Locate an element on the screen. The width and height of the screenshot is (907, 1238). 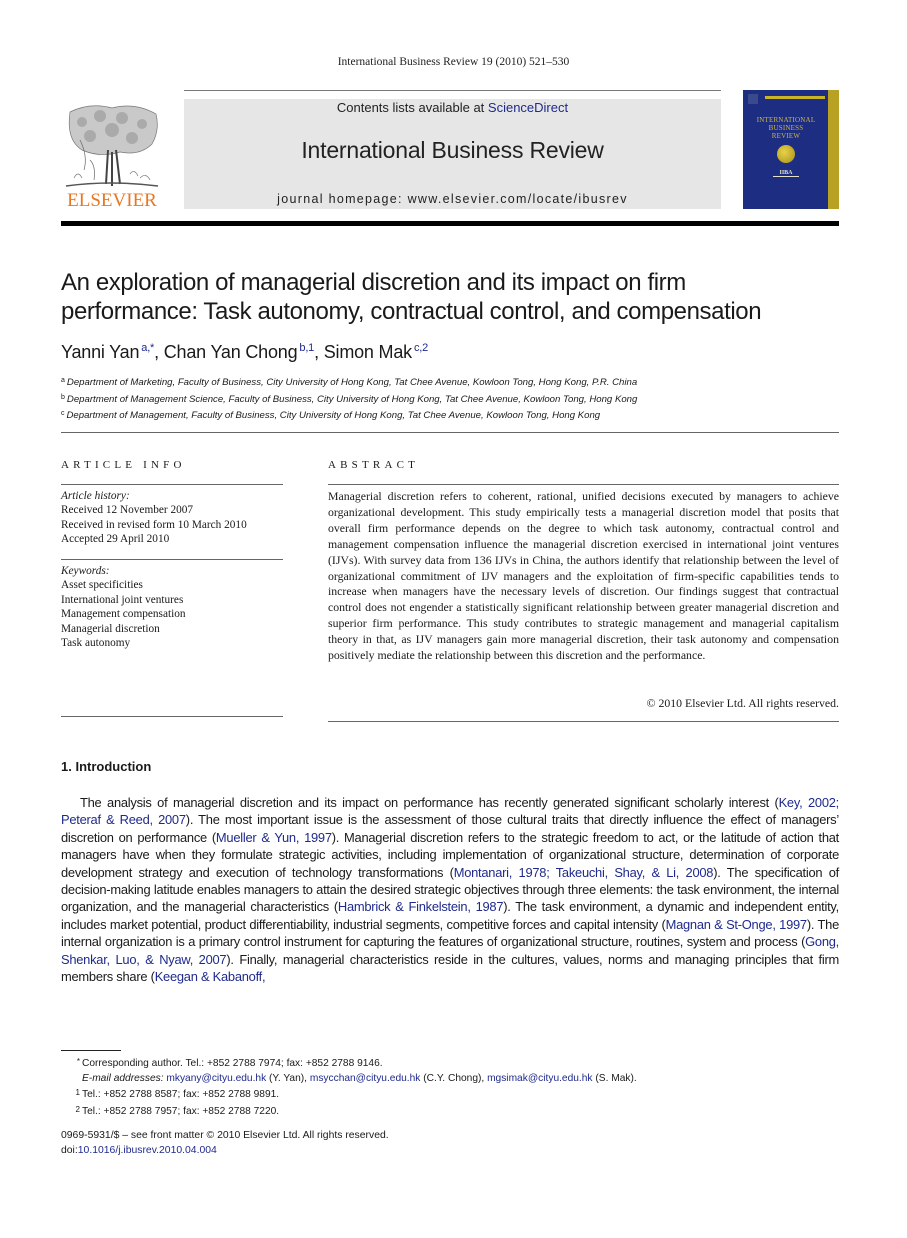
history-item: Received in revised form 10 March 2010 is located at coordinates (154, 524).